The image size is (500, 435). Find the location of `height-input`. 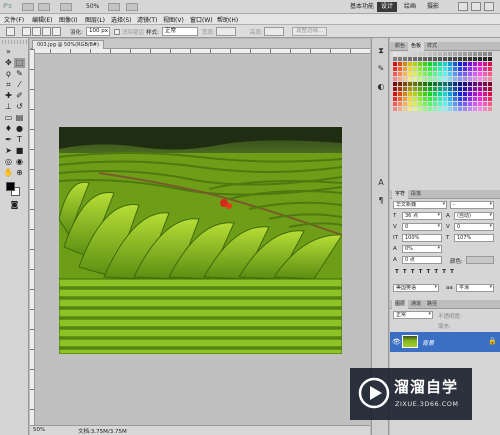

height-input is located at coordinates (274, 31).